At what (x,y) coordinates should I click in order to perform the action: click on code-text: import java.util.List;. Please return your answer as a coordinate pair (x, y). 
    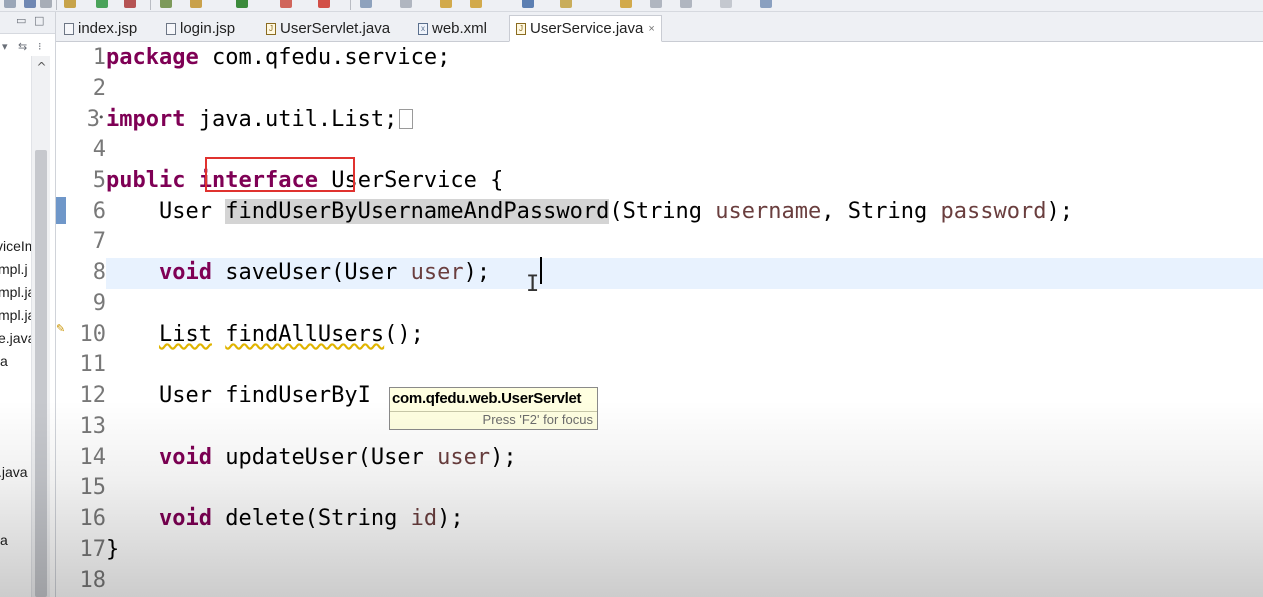
    Looking at the image, I should click on (260, 120).